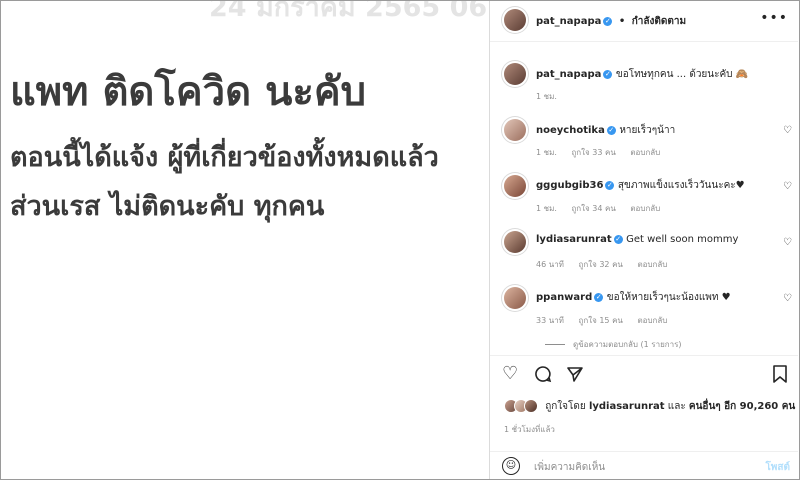 The height and width of the screenshot is (480, 800). What do you see at coordinates (529, 429) in the screenshot?
I see `post-time: 1 ชั่วโมงที่แล้ว` at bounding box center [529, 429].